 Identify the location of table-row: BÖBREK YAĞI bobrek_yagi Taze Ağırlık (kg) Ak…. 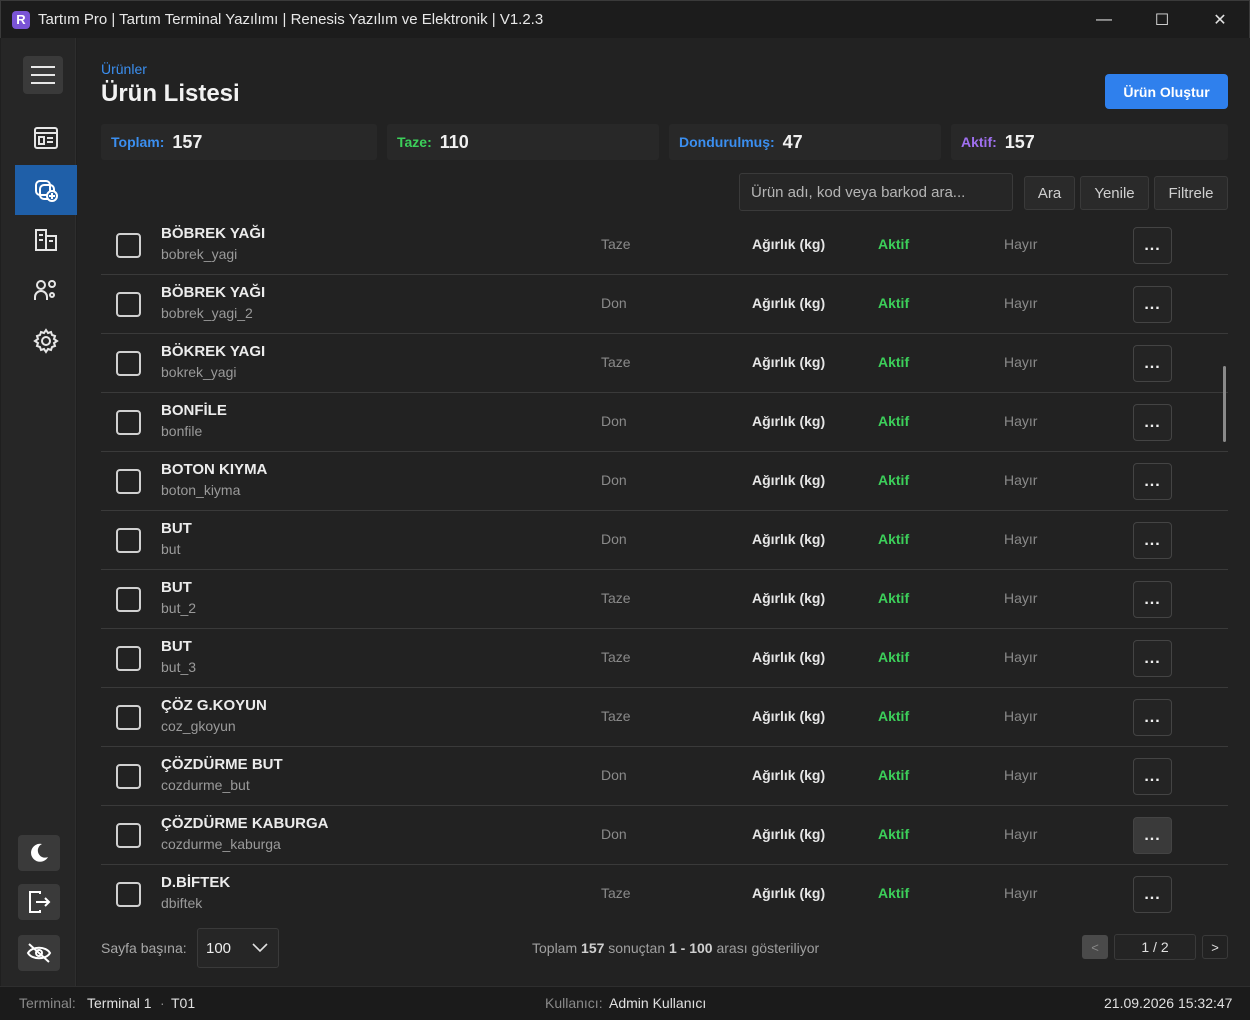
(664, 245).